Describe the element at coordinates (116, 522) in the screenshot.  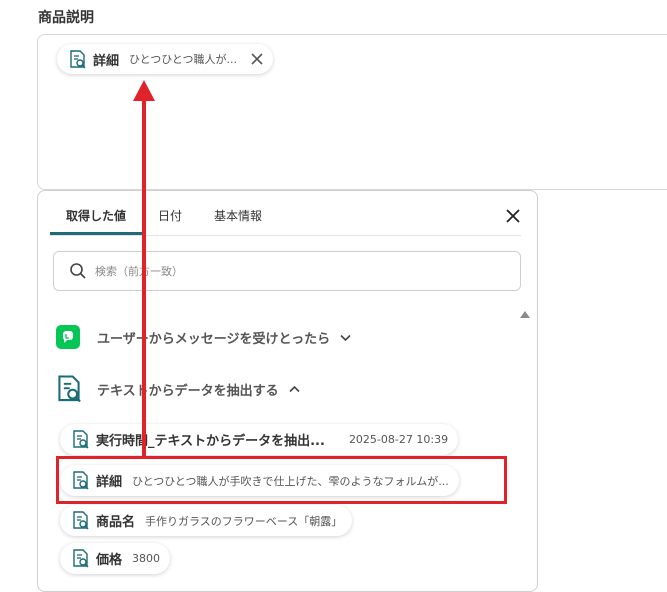
I see `item-name: 商品名` at that location.